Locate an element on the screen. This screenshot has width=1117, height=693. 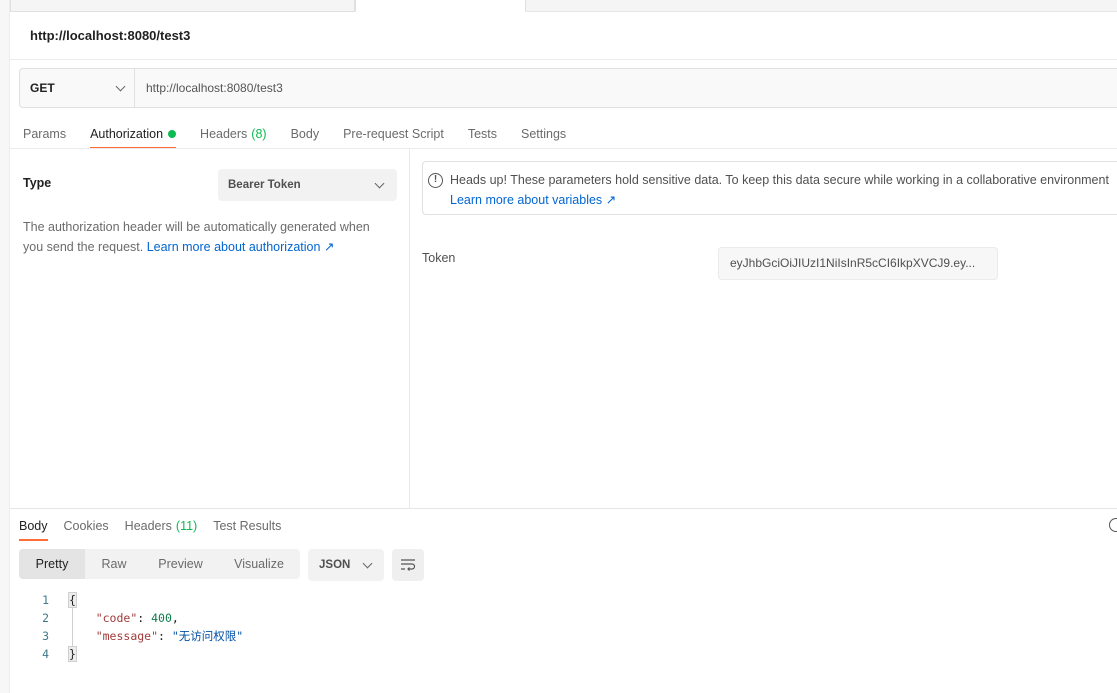
tab-previous is located at coordinates (182, 6).